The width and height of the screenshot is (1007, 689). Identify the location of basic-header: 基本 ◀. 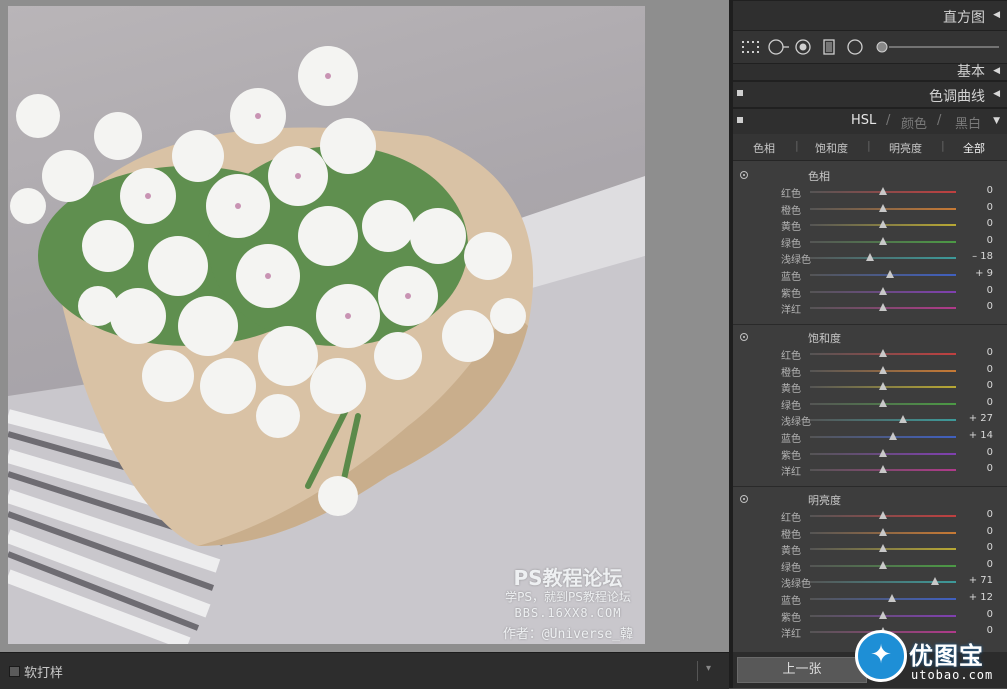
(870, 72).